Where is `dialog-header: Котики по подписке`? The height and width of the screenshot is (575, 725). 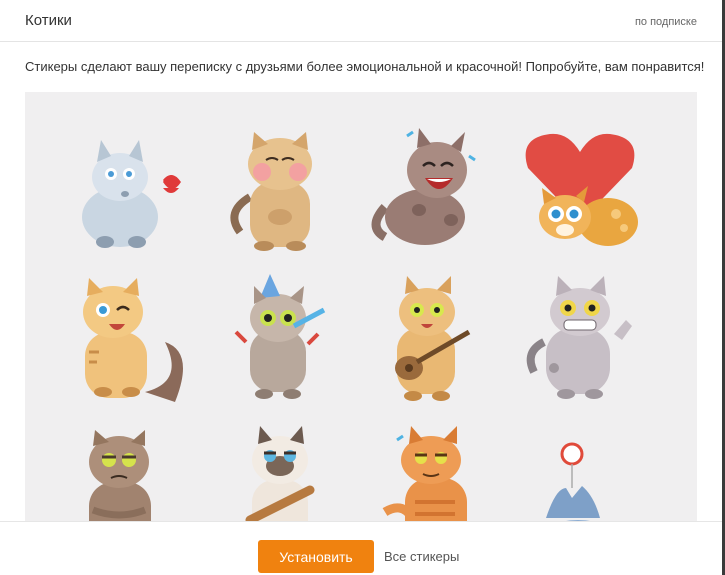
dialog-header: Котики по подписке is located at coordinates (362, 21).